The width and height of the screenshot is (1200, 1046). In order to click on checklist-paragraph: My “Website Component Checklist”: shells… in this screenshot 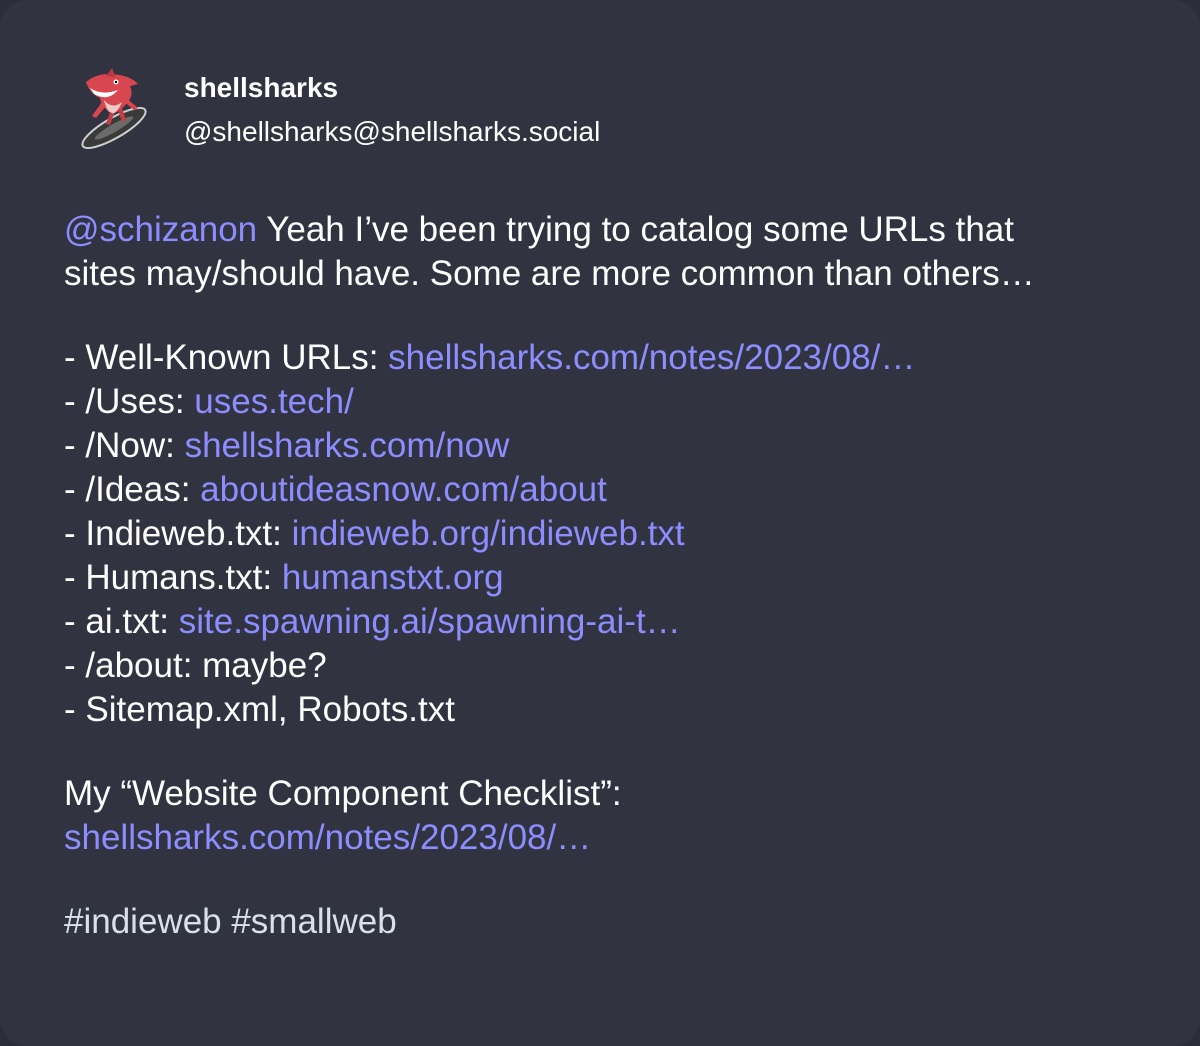, I will do `click(604, 816)`.